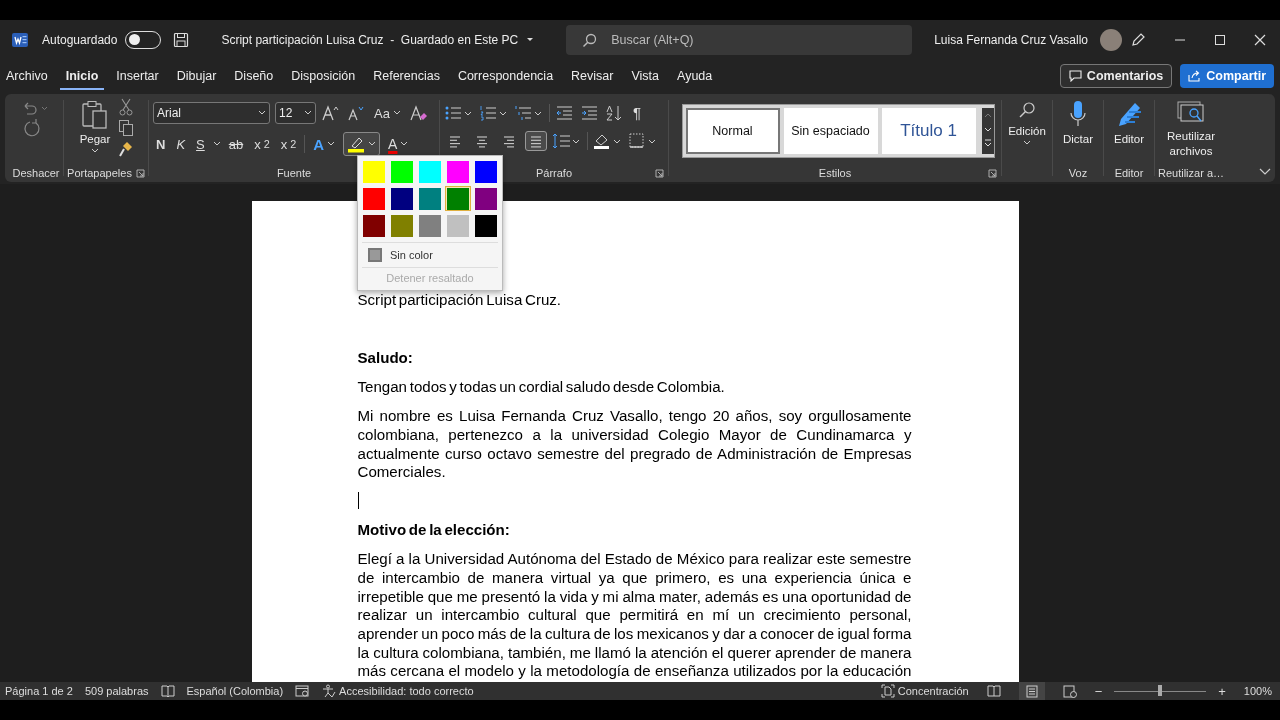 The image size is (1280, 720). Describe the element at coordinates (1257, 691) in the screenshot. I see `zoom-level: 100%` at that location.